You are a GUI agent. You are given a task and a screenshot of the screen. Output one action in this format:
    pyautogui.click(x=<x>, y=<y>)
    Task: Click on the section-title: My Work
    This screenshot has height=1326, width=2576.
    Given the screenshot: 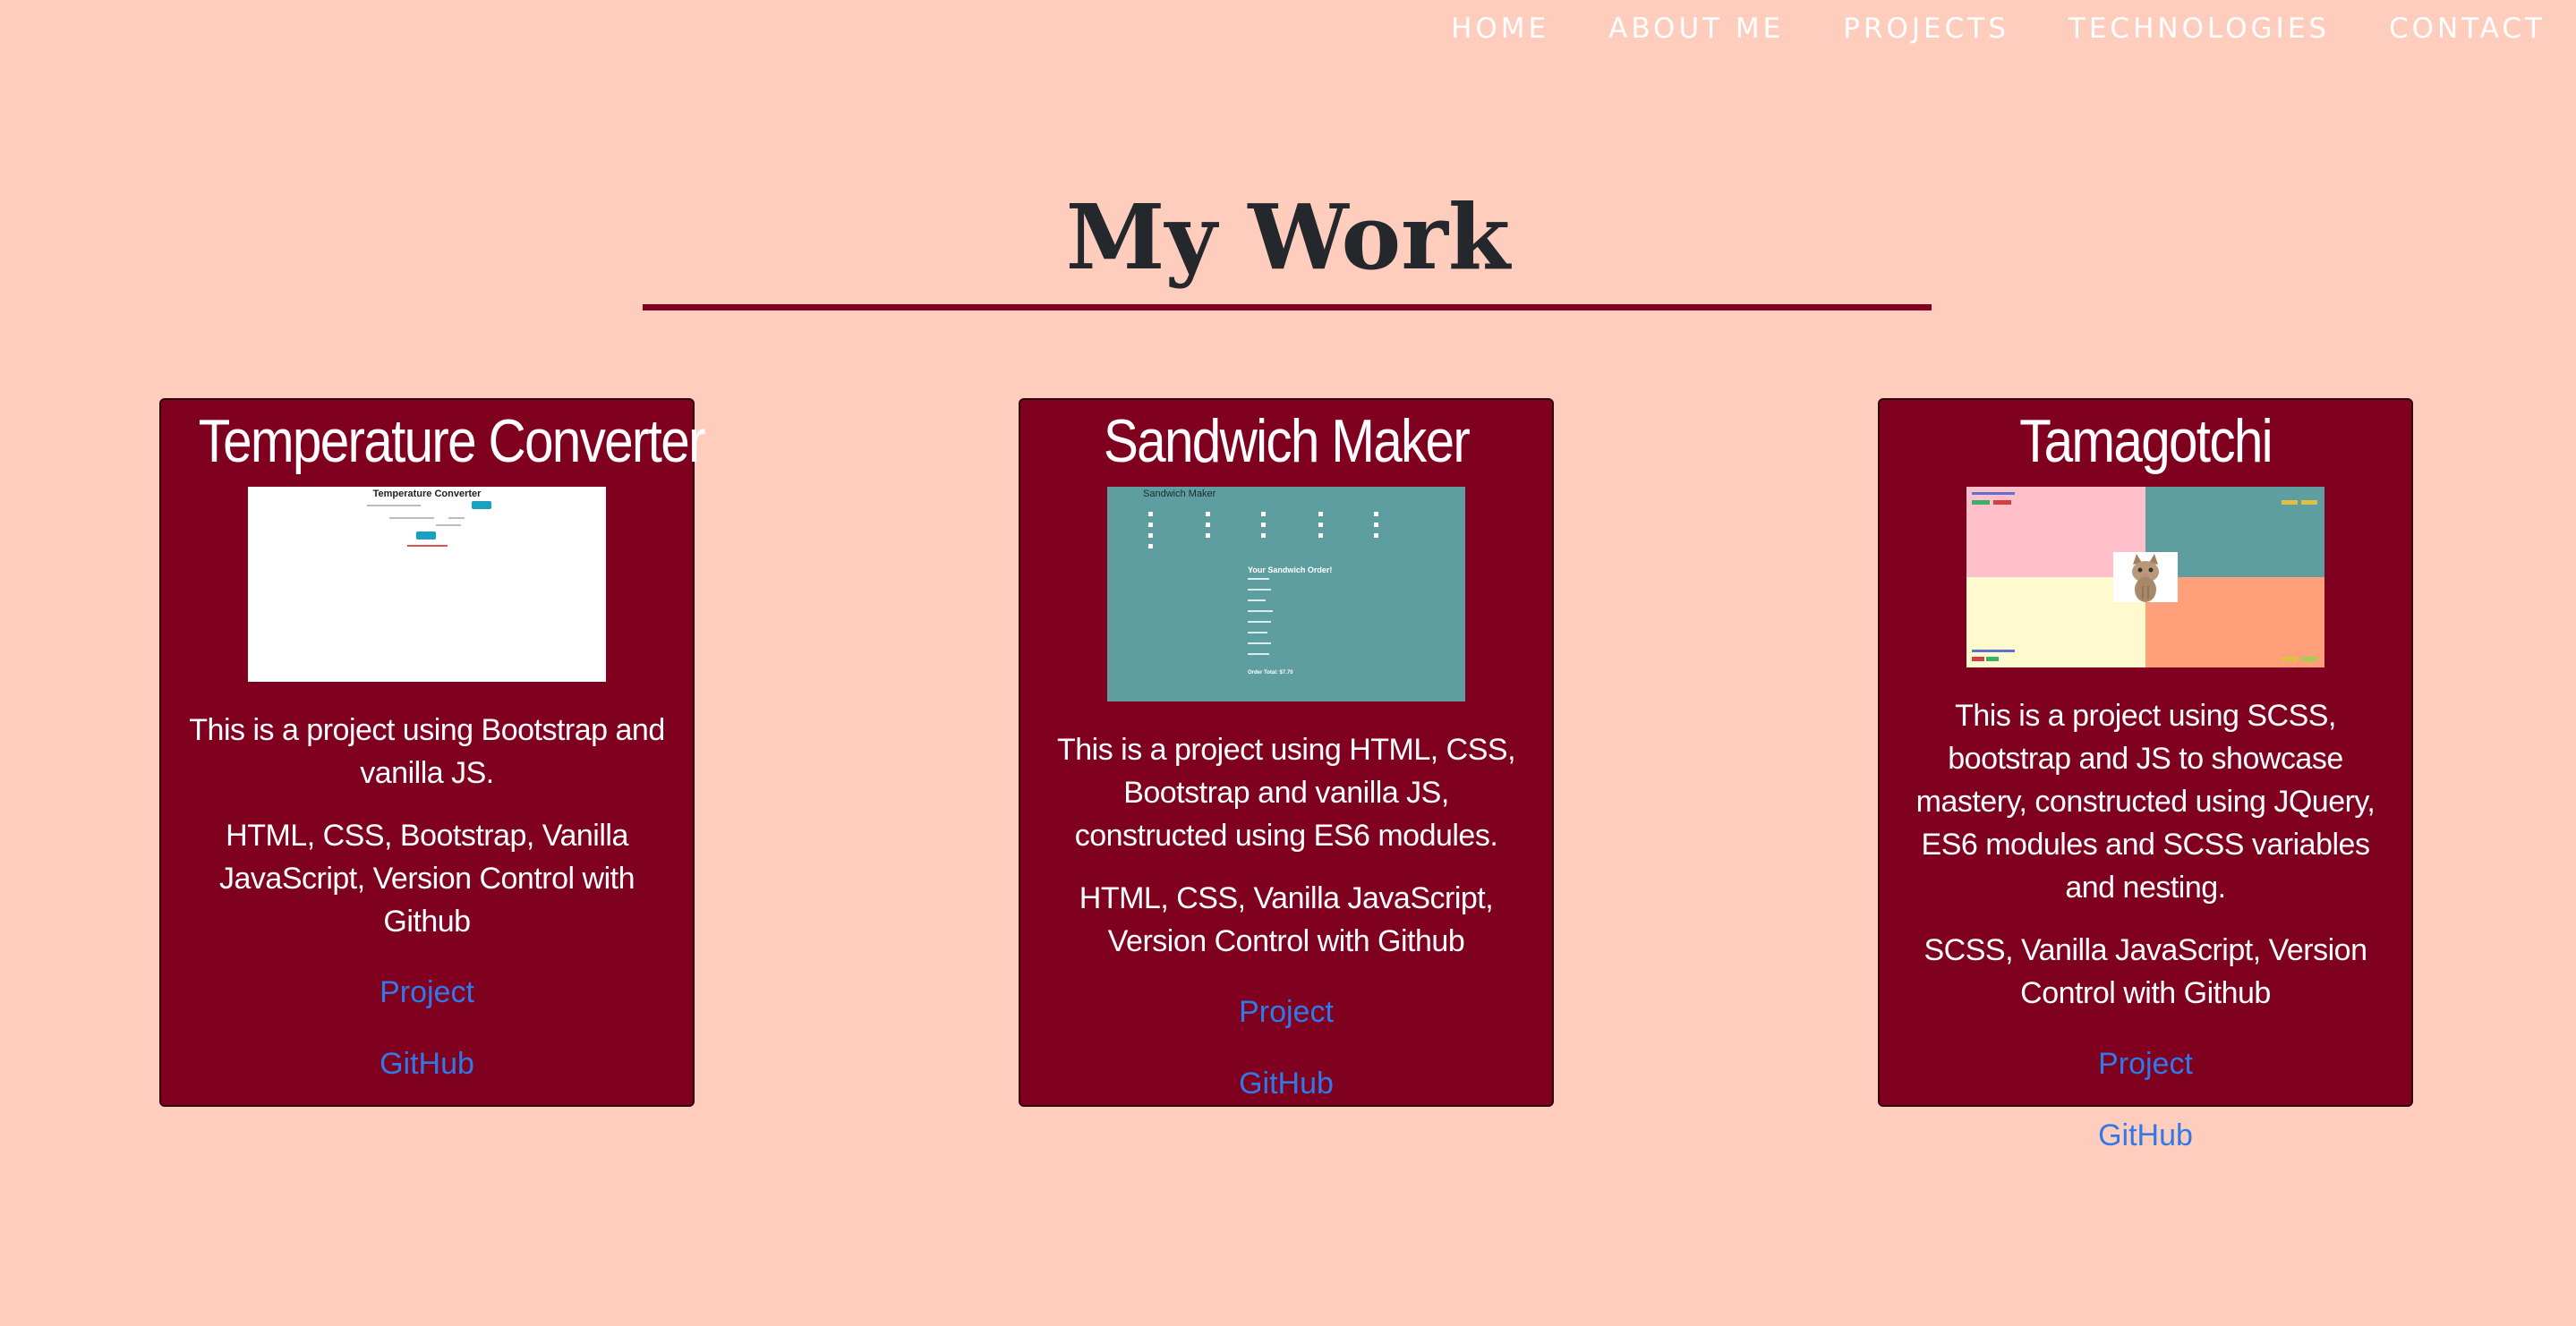 What is the action you would take?
    pyautogui.click(x=1288, y=237)
    